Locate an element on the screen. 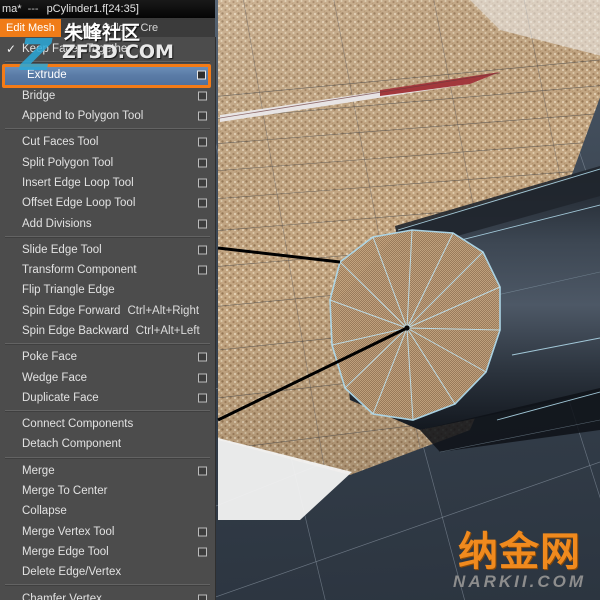 This screenshot has height=600, width=600. menu-item-label: Transform Component is located at coordinates (79, 270).